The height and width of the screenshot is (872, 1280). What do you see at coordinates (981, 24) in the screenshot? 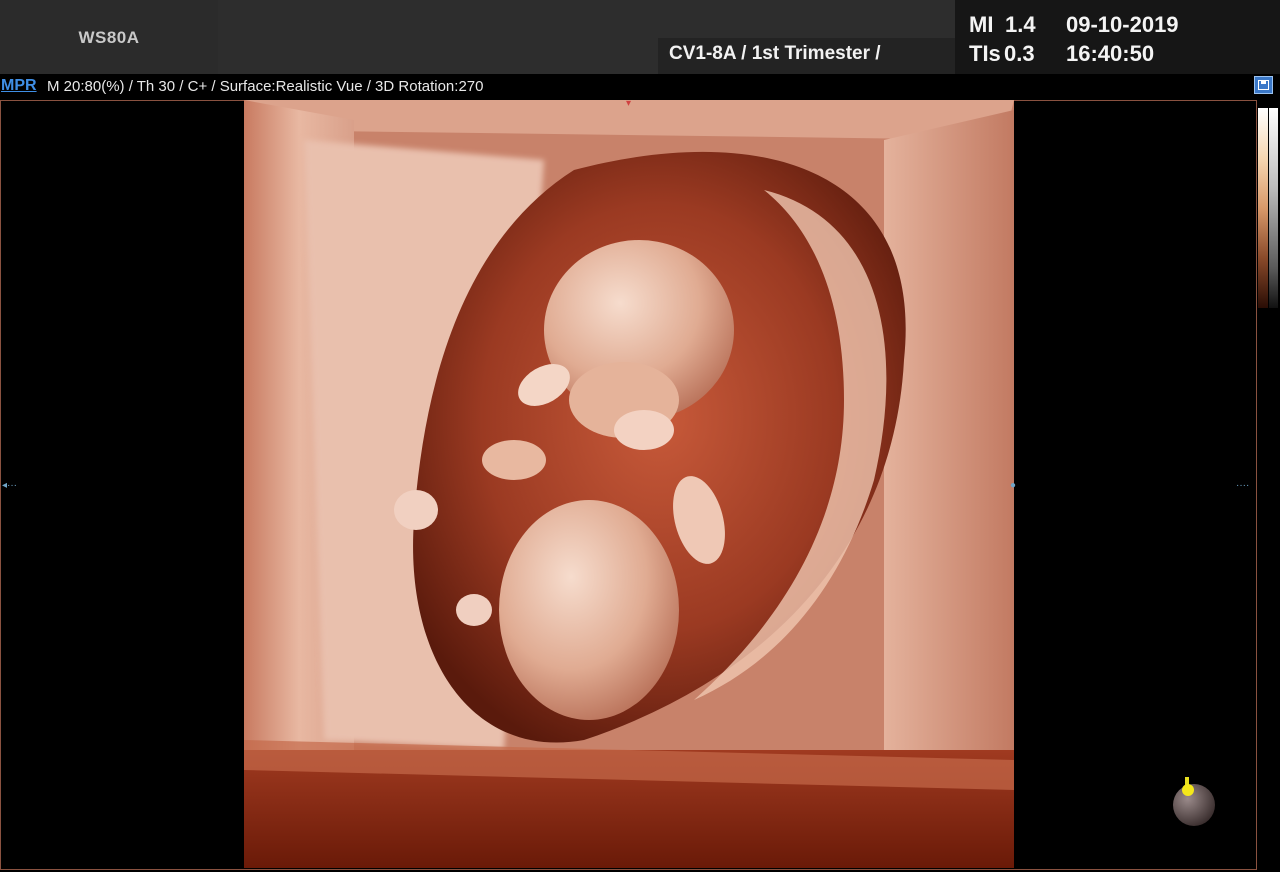
I see `mi-label: MI` at bounding box center [981, 24].